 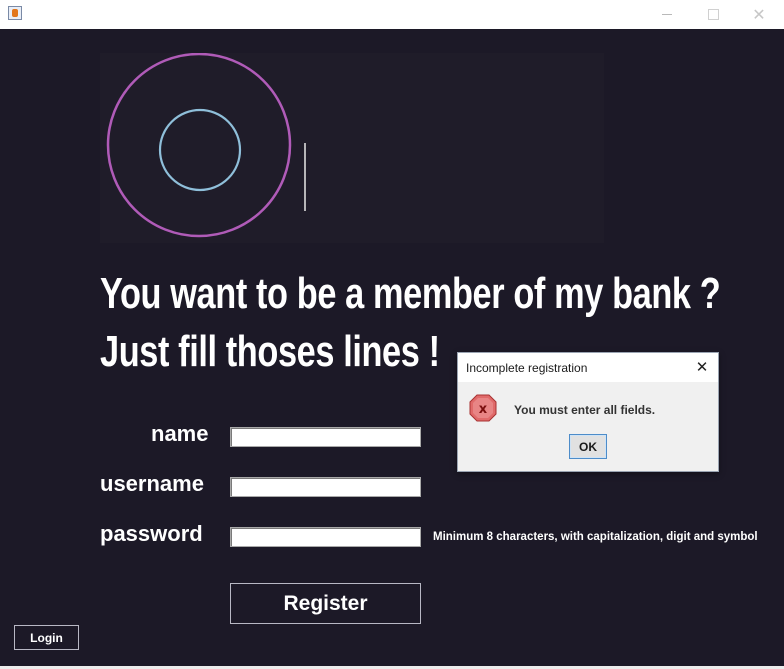 What do you see at coordinates (585, 410) in the screenshot?
I see `dialog-message: You must enter all fields.` at bounding box center [585, 410].